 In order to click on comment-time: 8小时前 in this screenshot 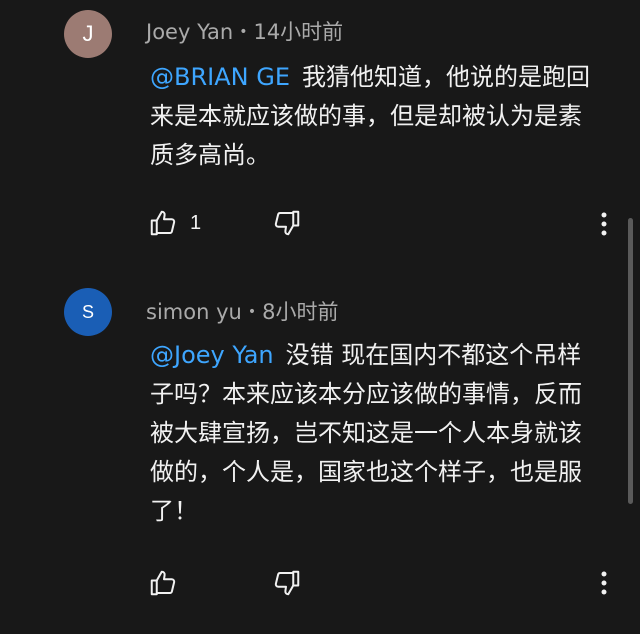, I will do `click(300, 312)`.